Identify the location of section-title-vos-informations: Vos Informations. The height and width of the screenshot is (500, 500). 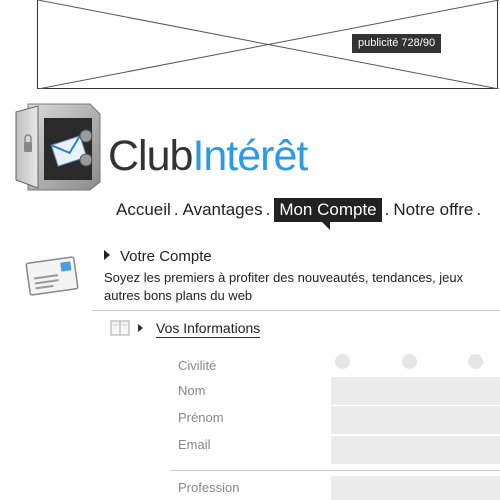
(208, 329).